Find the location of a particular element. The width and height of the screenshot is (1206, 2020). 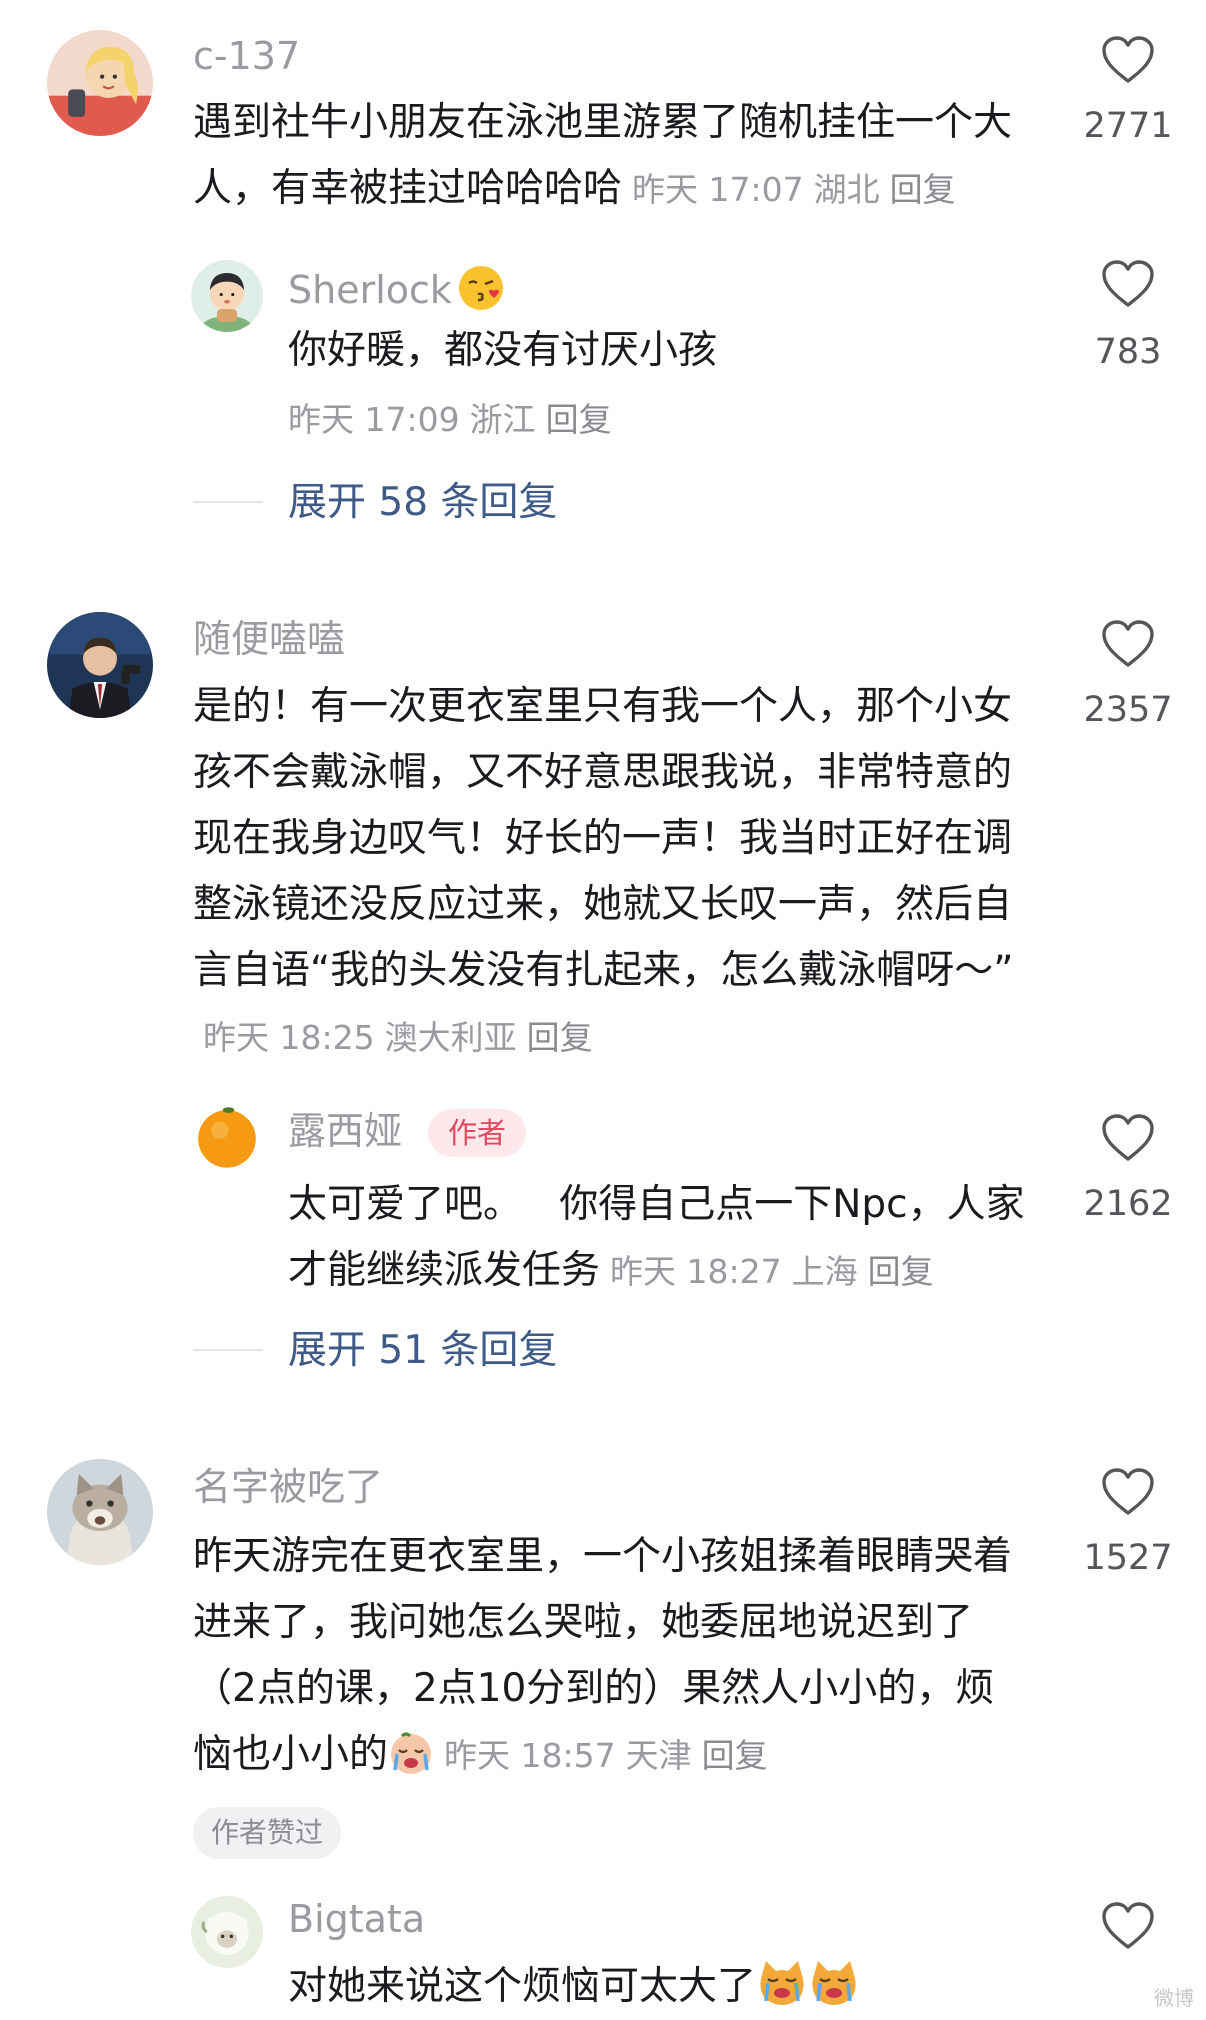

reply-like-count: 2162 is located at coordinates (1128, 1204).